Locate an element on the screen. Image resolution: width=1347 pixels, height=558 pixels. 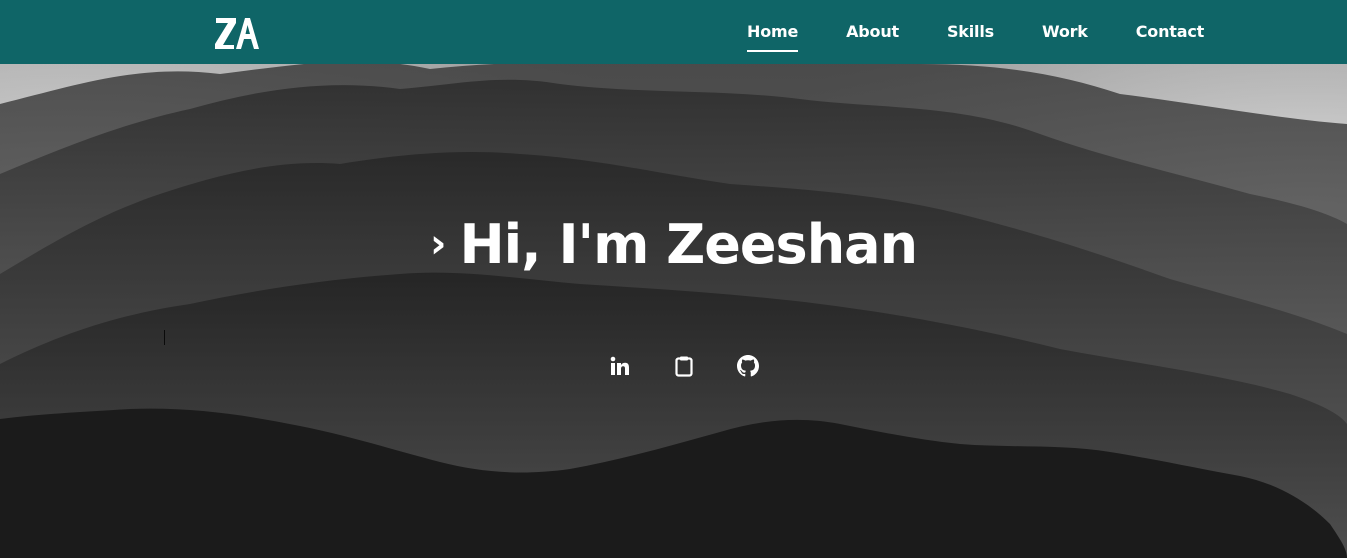
clipboard-icon is located at coordinates (684, 366).